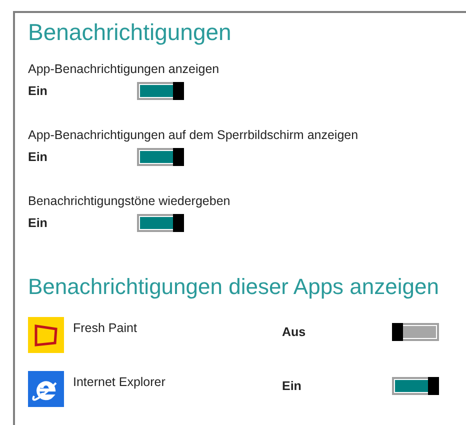  Describe the element at coordinates (294, 333) in the screenshot. I see `toggle-state: Aus` at that location.